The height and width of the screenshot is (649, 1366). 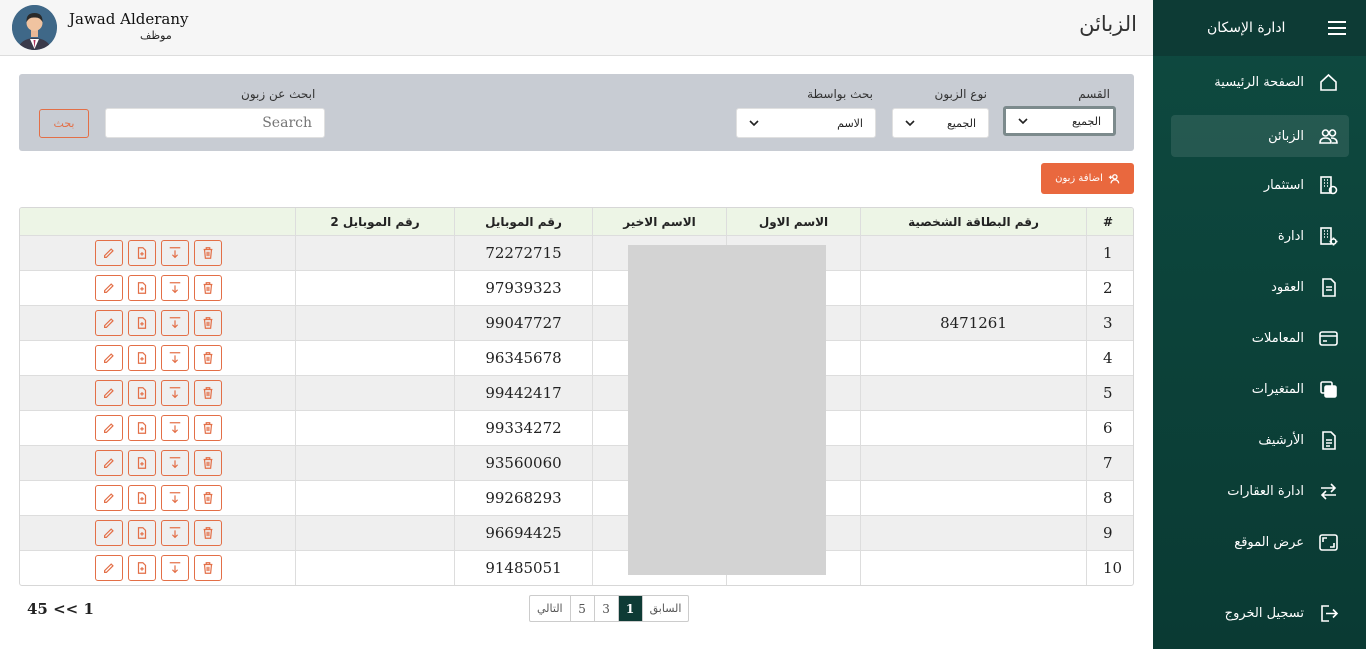 What do you see at coordinates (754, 123) in the screenshot?
I see `chevron-down-icon` at bounding box center [754, 123].